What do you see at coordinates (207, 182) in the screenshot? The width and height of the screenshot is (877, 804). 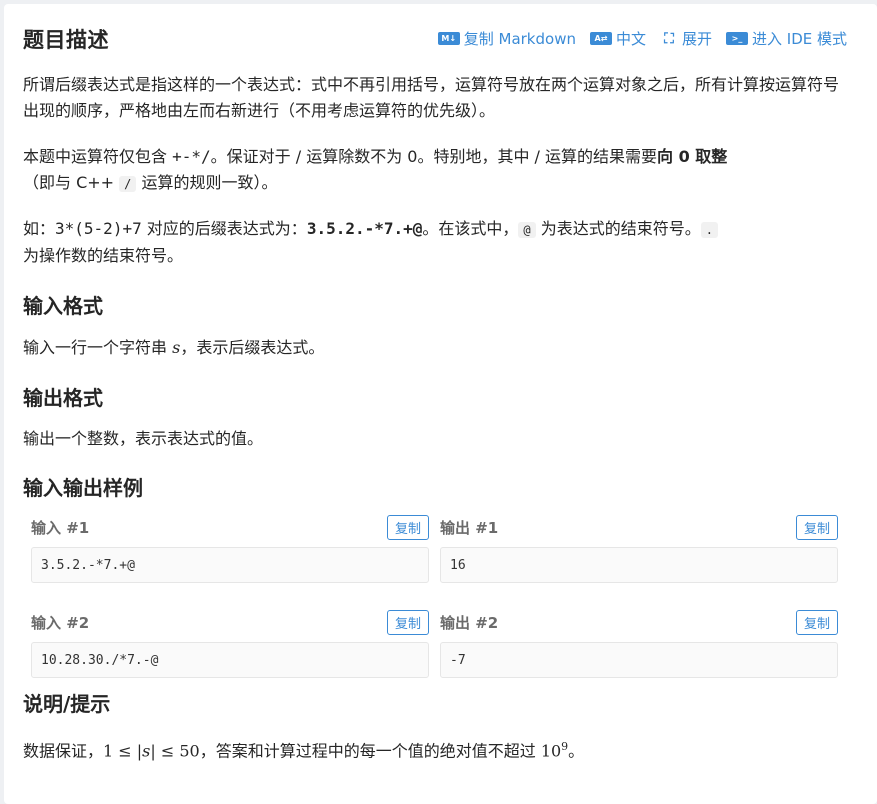 I see `text-segment: 运算的规则一致）。` at bounding box center [207, 182].